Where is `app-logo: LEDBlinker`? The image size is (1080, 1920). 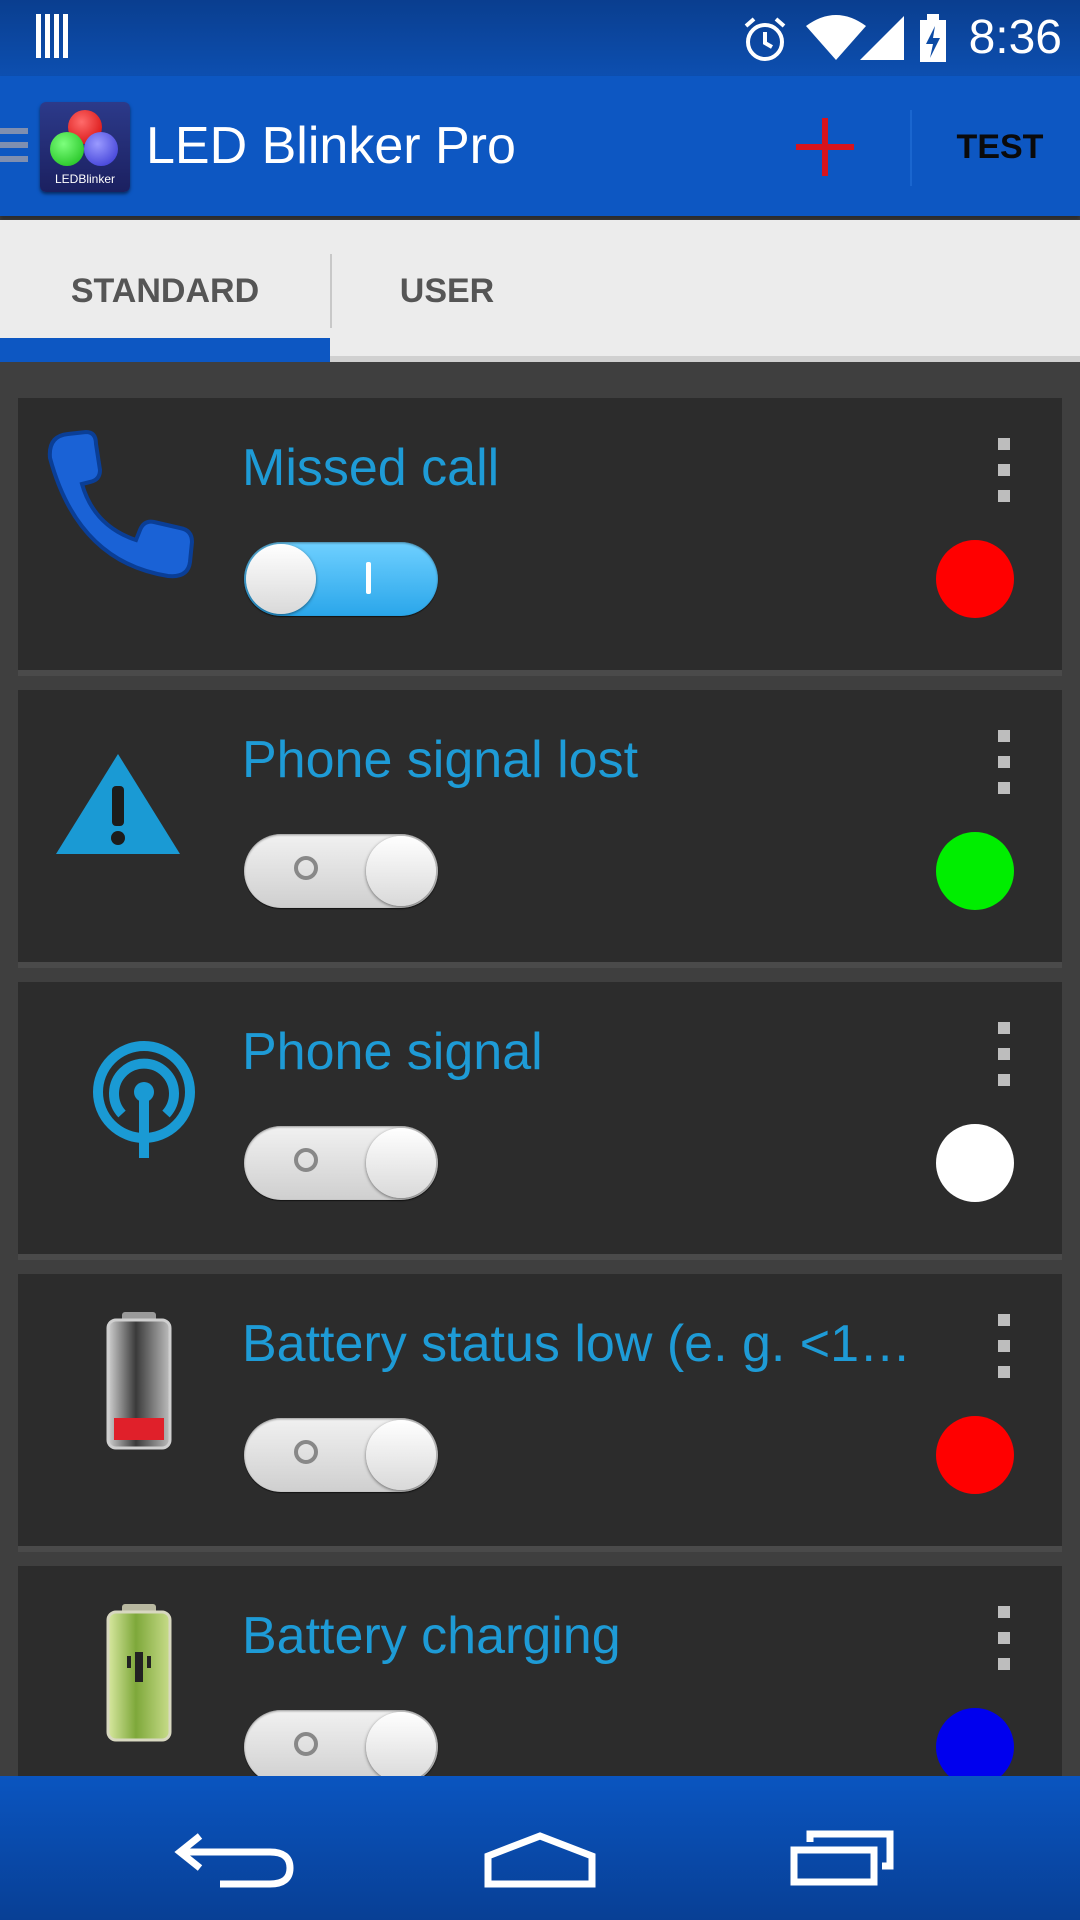
app-logo: LEDBlinker is located at coordinates (85, 147).